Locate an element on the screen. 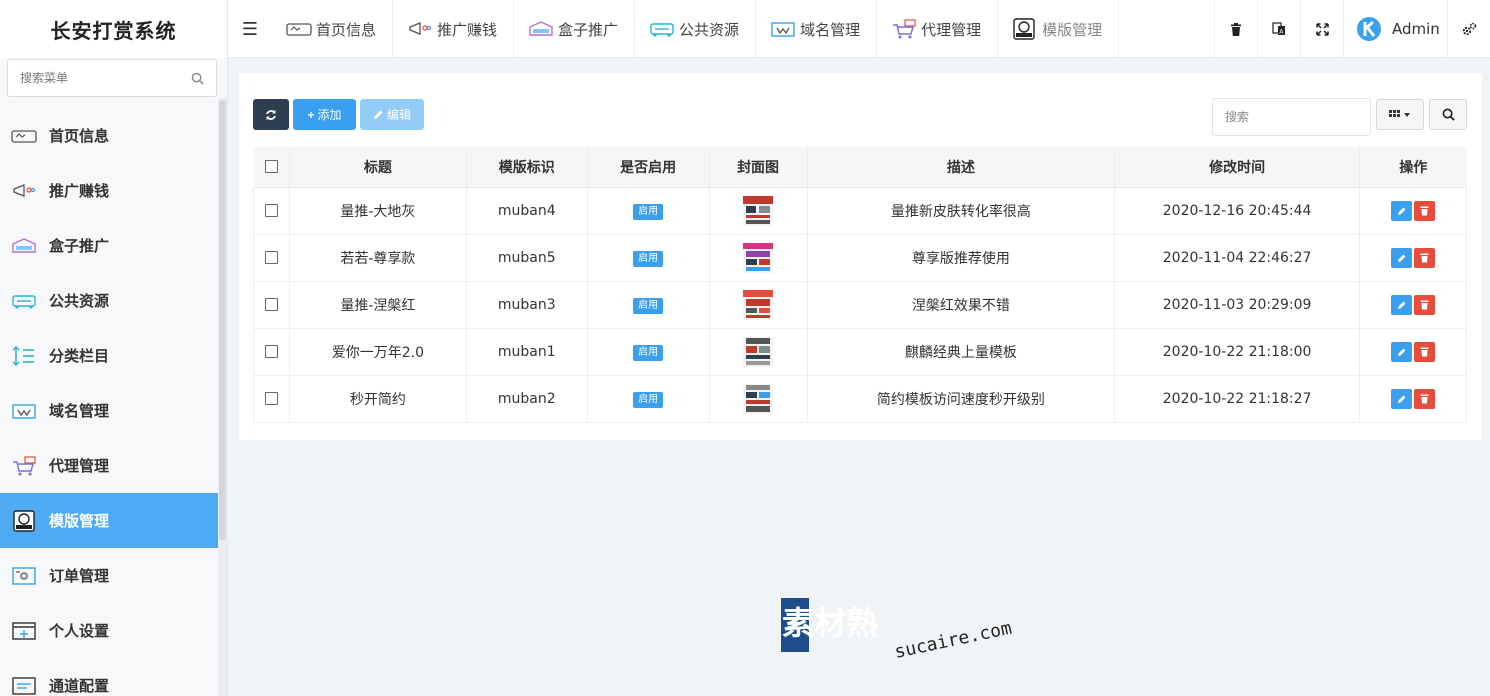  channel-icon is located at coordinates (24, 685).